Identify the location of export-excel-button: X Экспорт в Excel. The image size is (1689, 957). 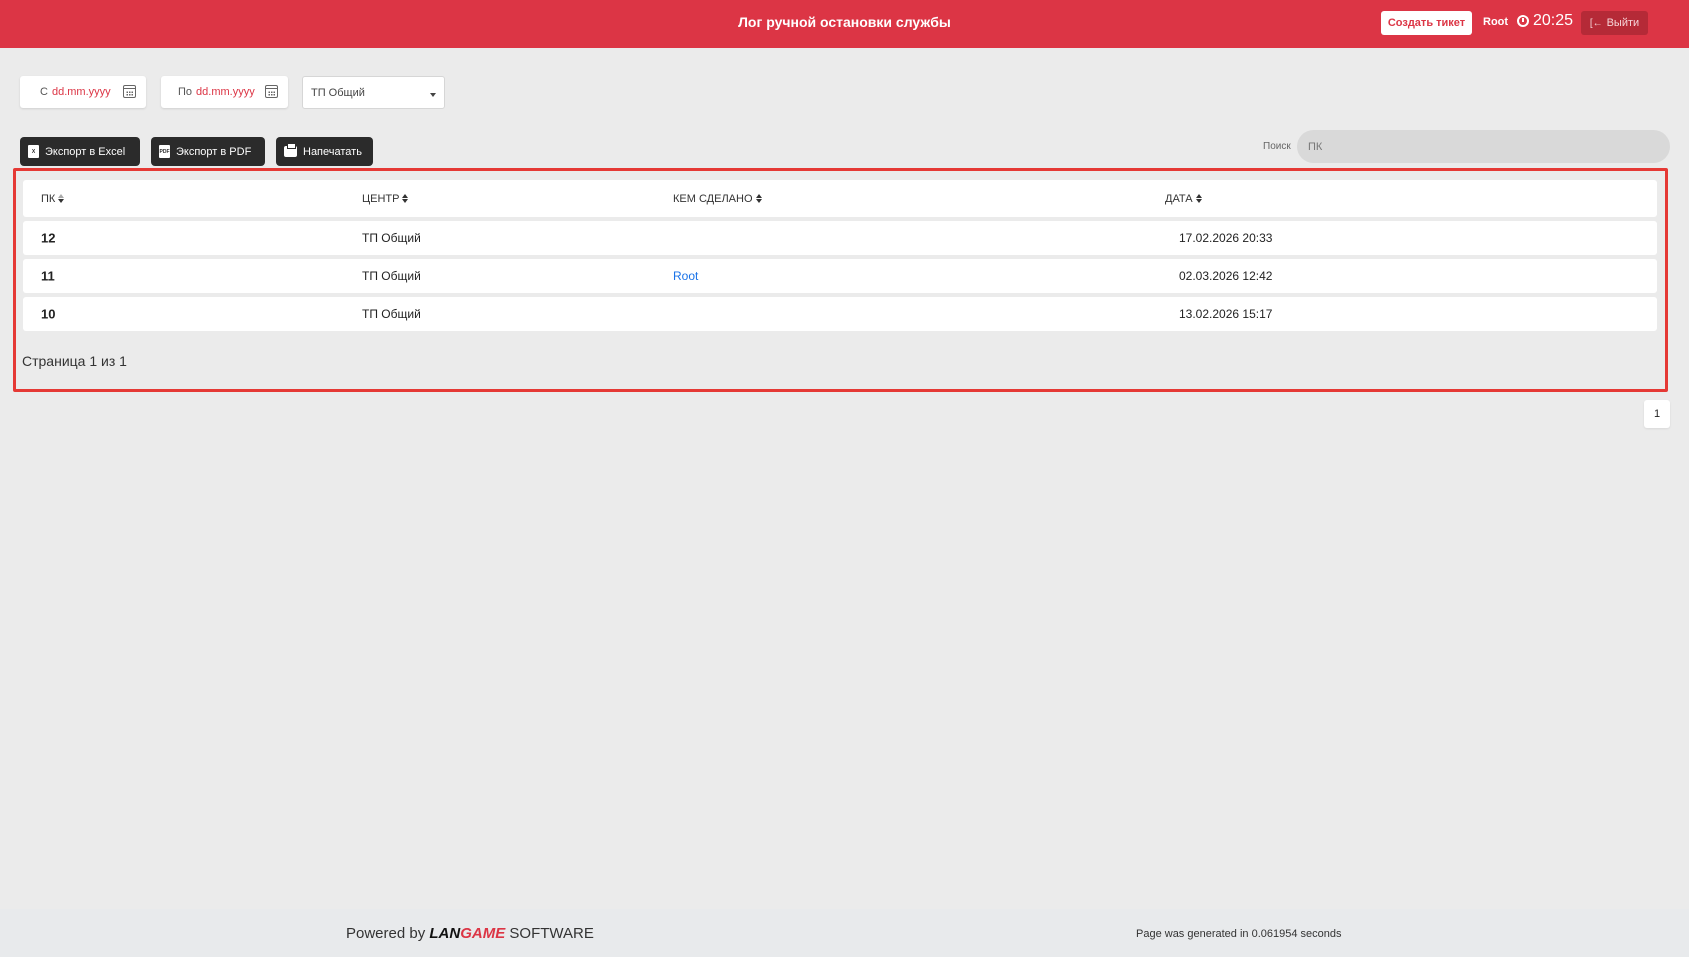
(80, 151).